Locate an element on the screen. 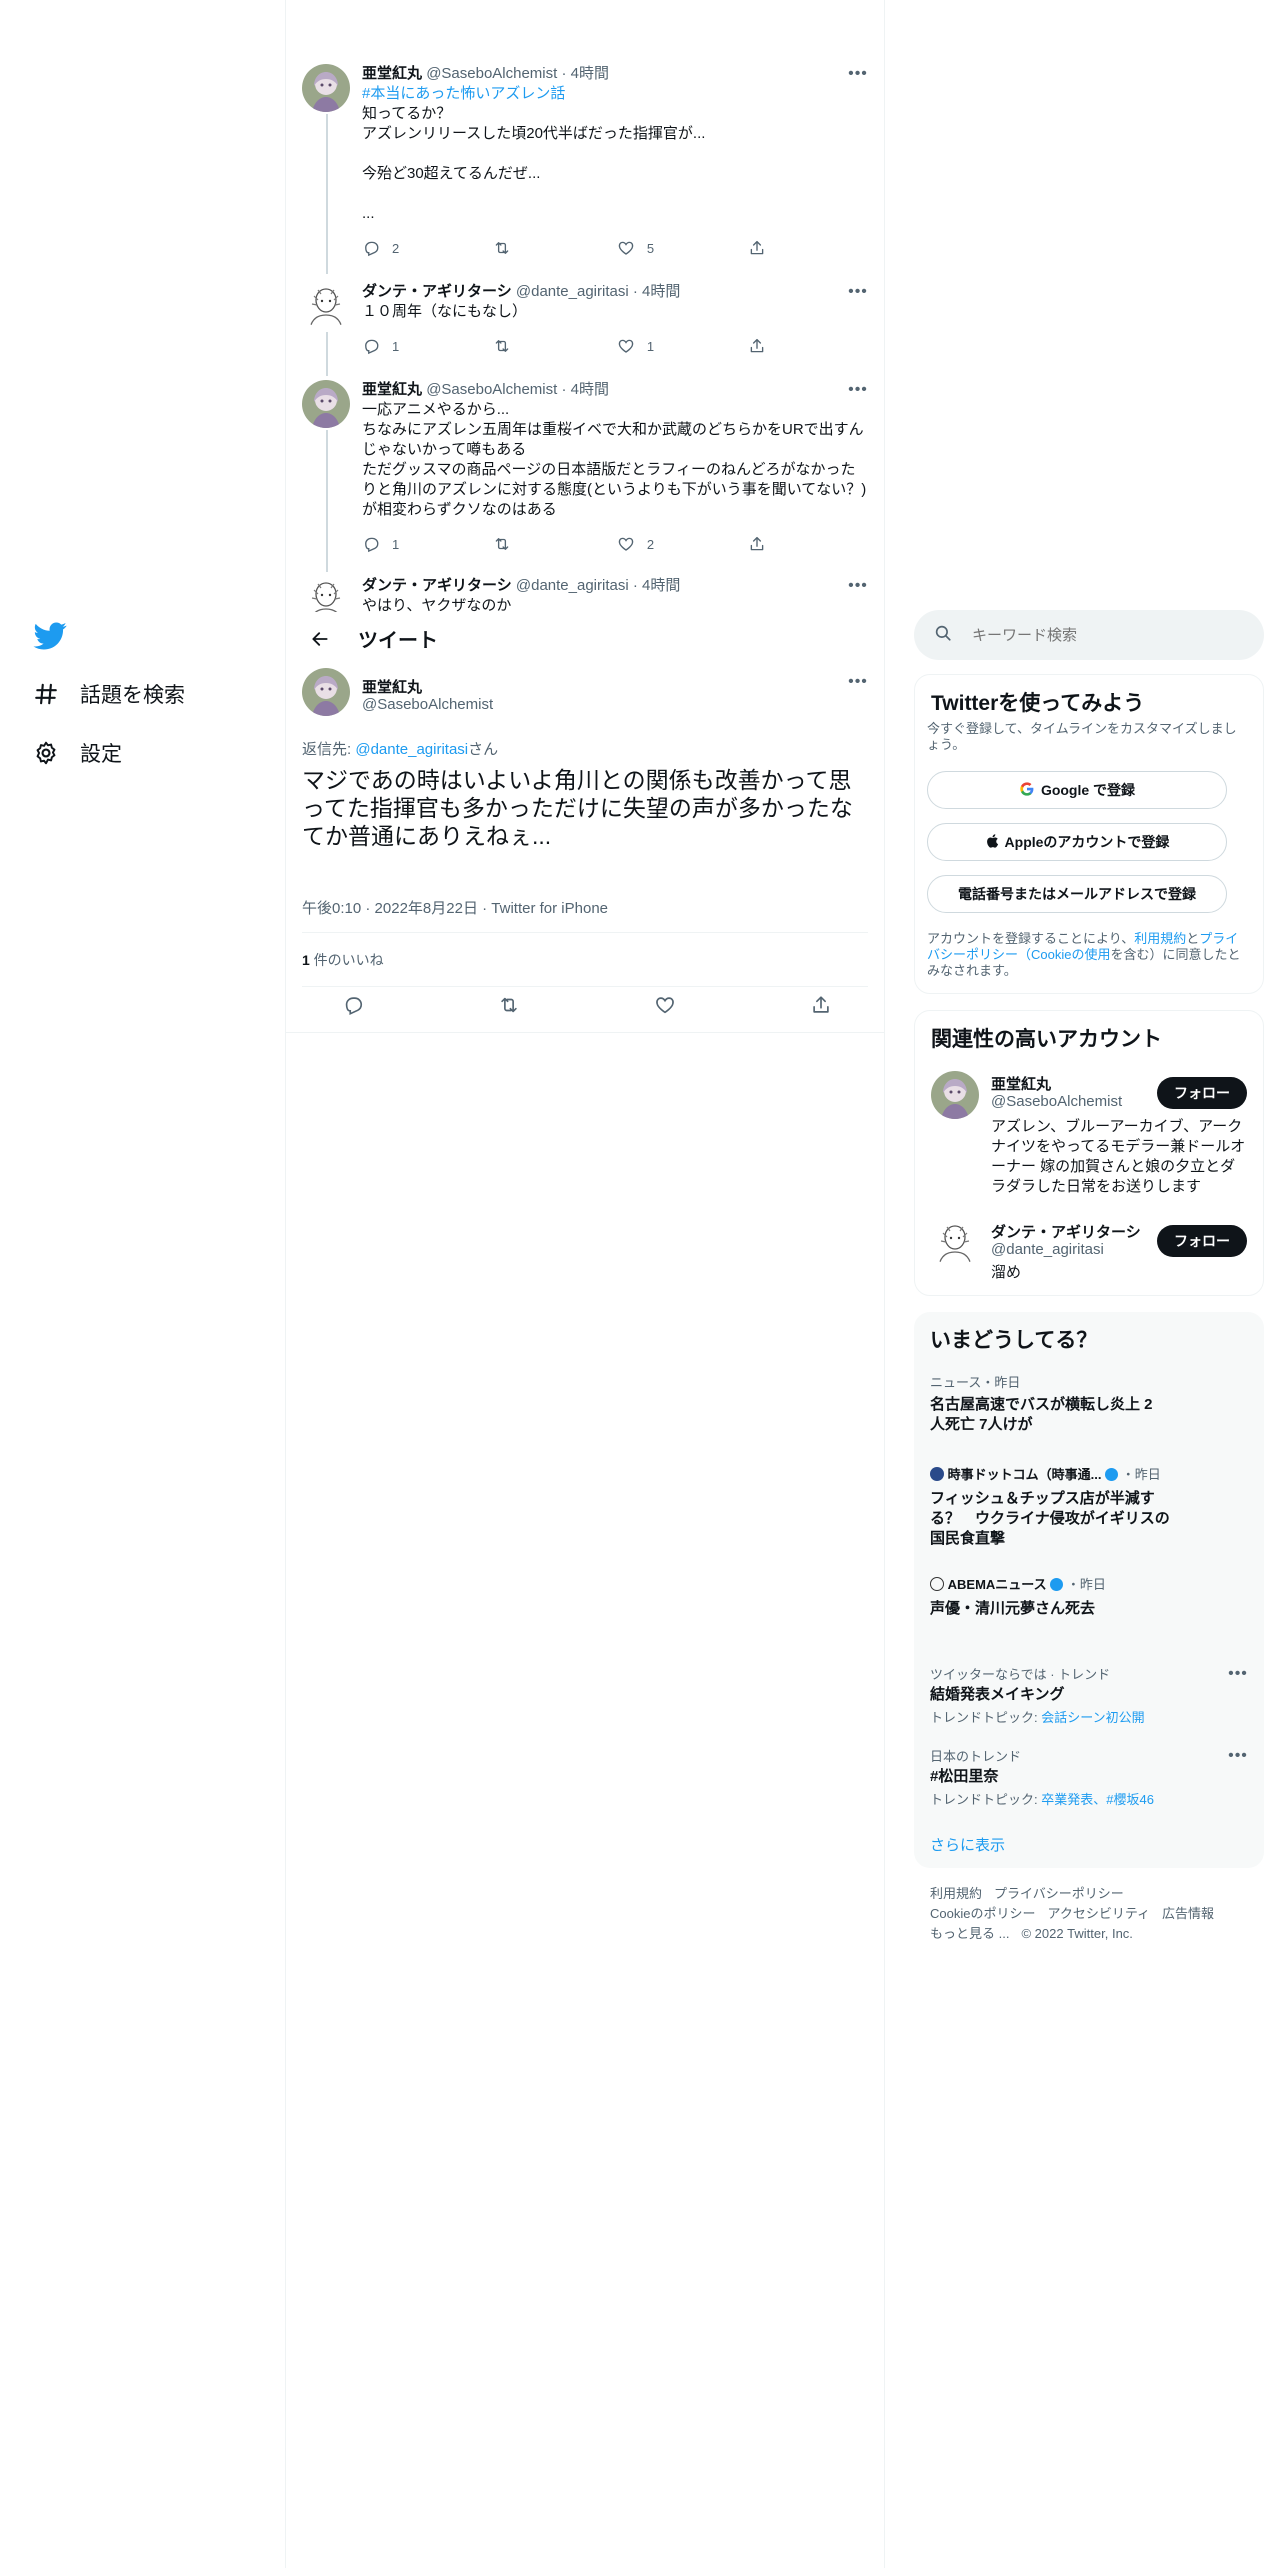 Image resolution: width=1284 pixels, height=2568 pixels. footer-link: 利用規約 is located at coordinates (956, 1893).